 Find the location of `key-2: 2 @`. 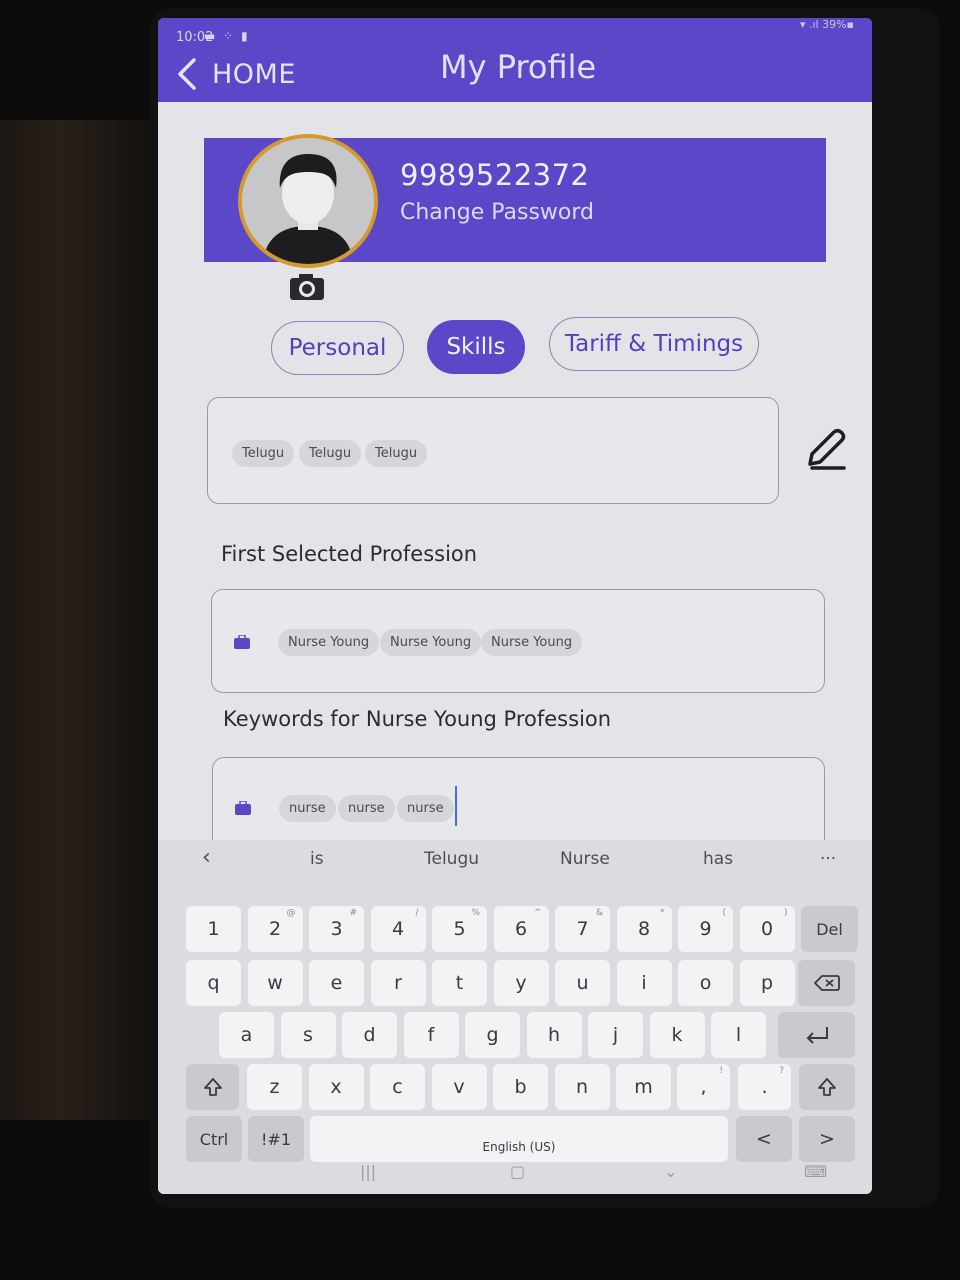

key-2: 2 @ is located at coordinates (275, 929).